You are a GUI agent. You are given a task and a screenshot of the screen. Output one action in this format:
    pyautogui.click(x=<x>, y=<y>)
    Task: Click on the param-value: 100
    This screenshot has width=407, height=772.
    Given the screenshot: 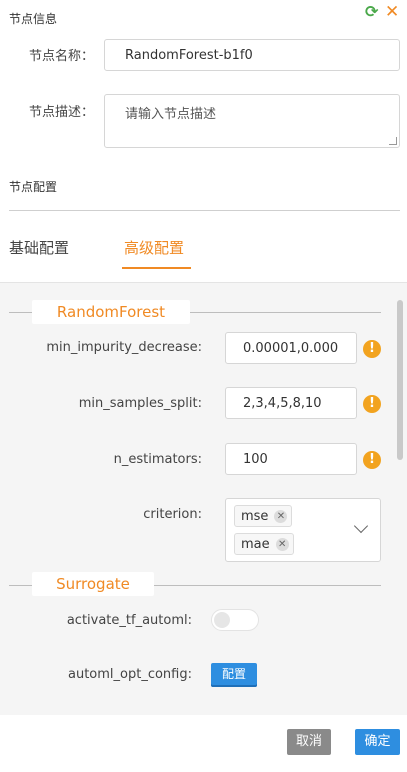 What is the action you would take?
    pyautogui.click(x=255, y=459)
    